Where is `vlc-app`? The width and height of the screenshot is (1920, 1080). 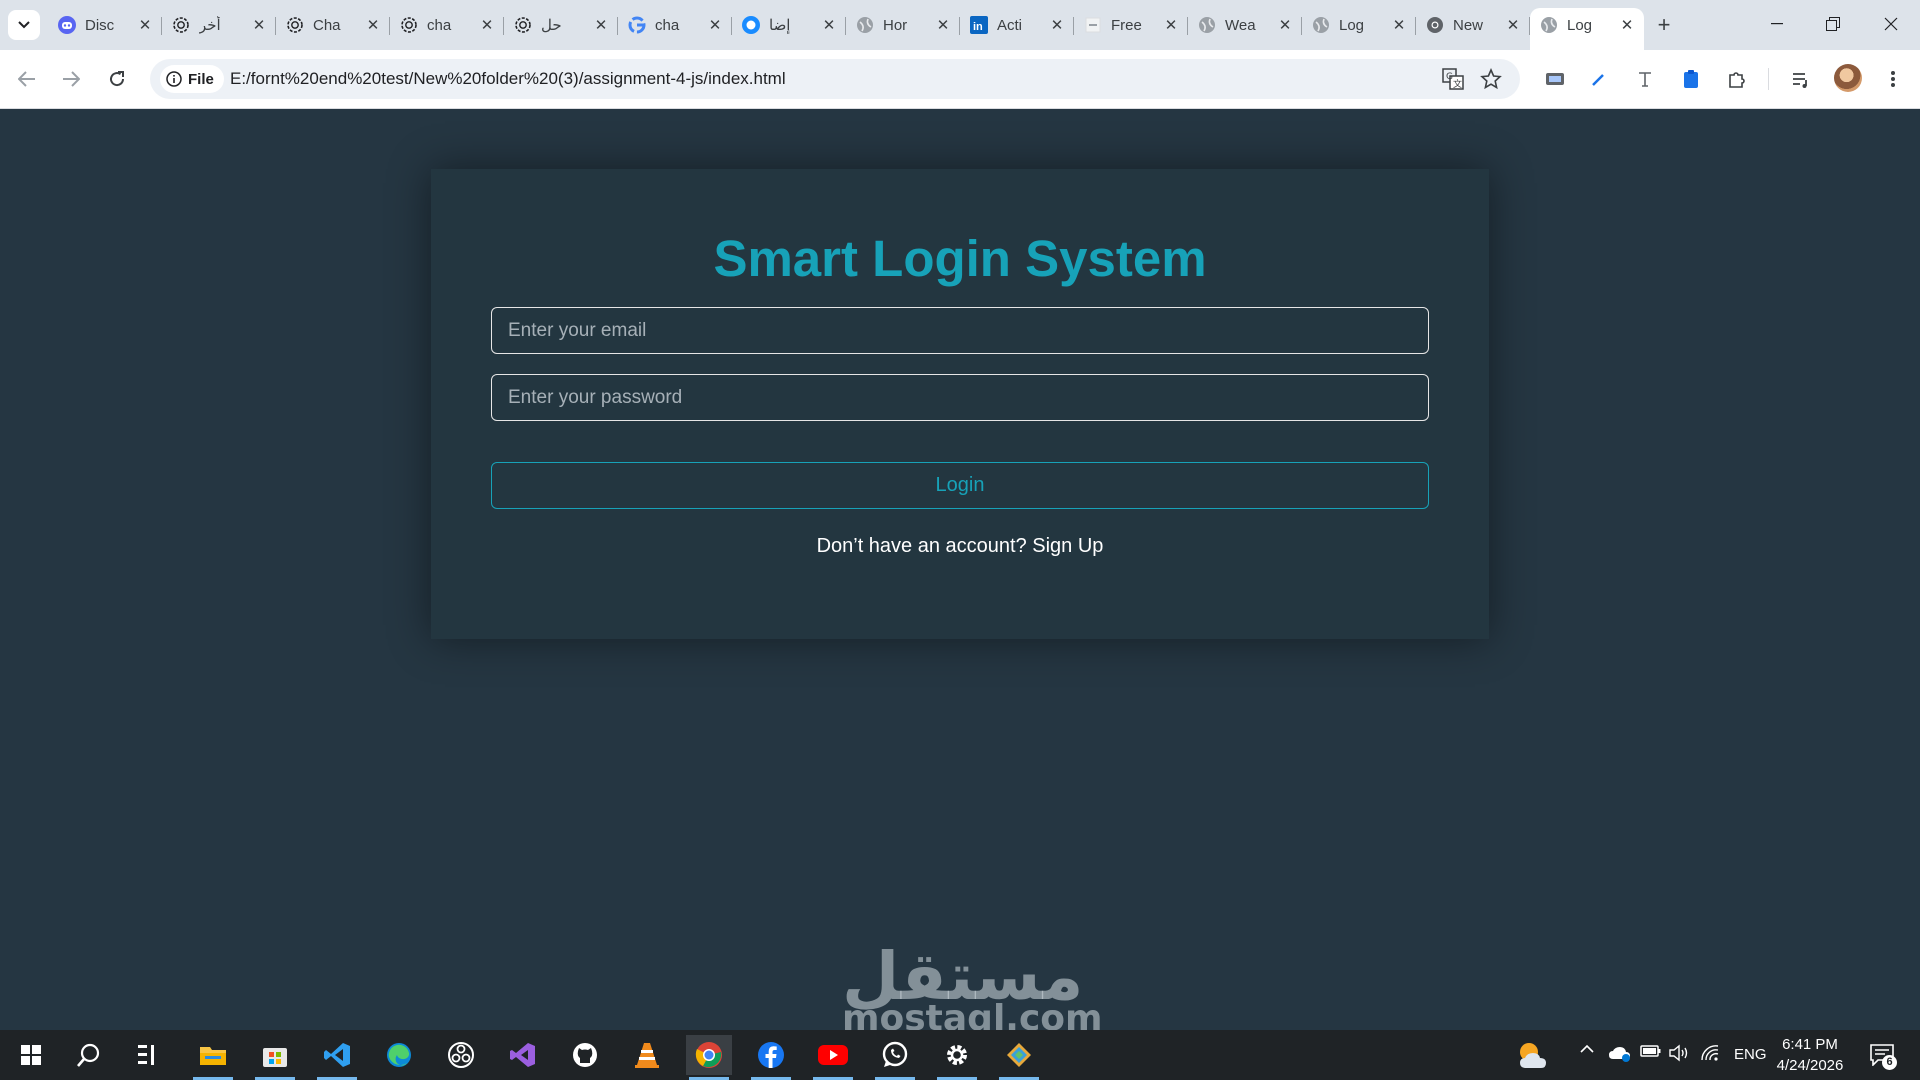
vlc-app is located at coordinates (647, 1055).